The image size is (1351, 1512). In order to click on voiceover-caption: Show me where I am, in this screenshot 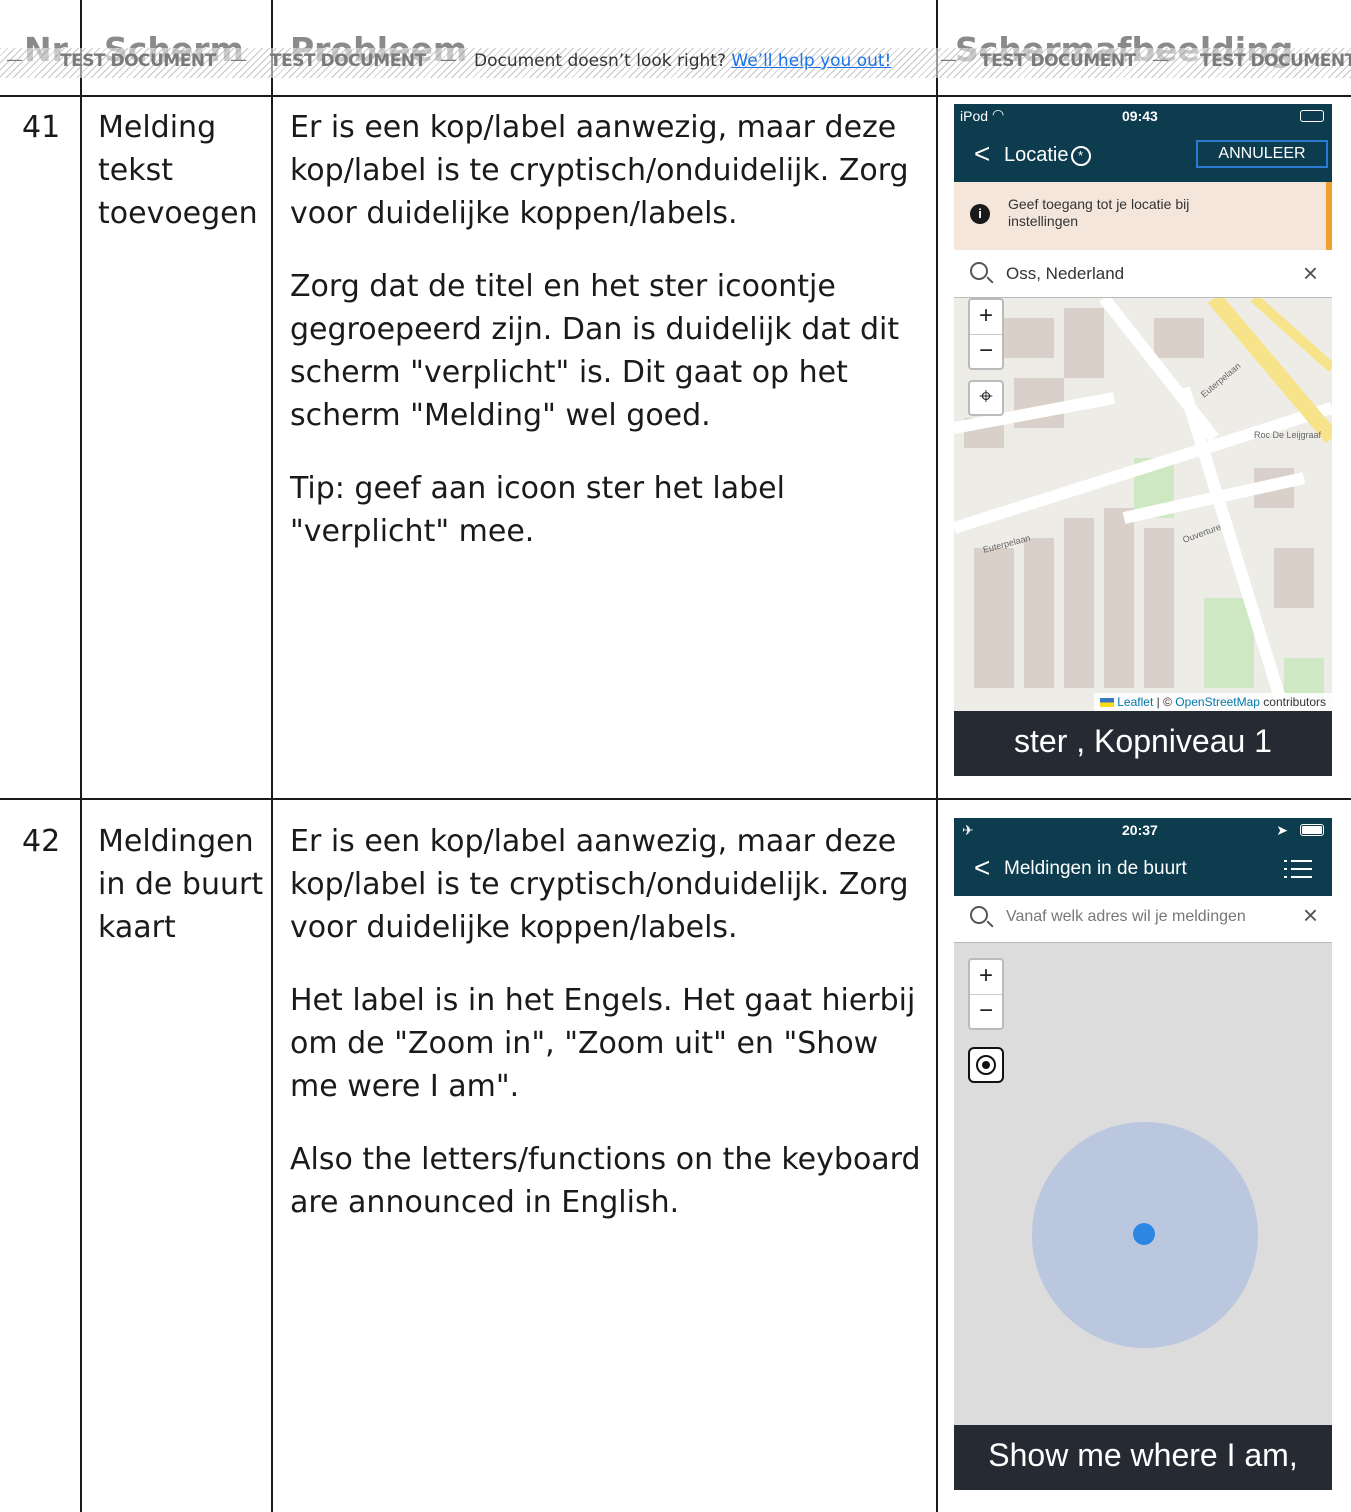, I will do `click(1143, 1457)`.